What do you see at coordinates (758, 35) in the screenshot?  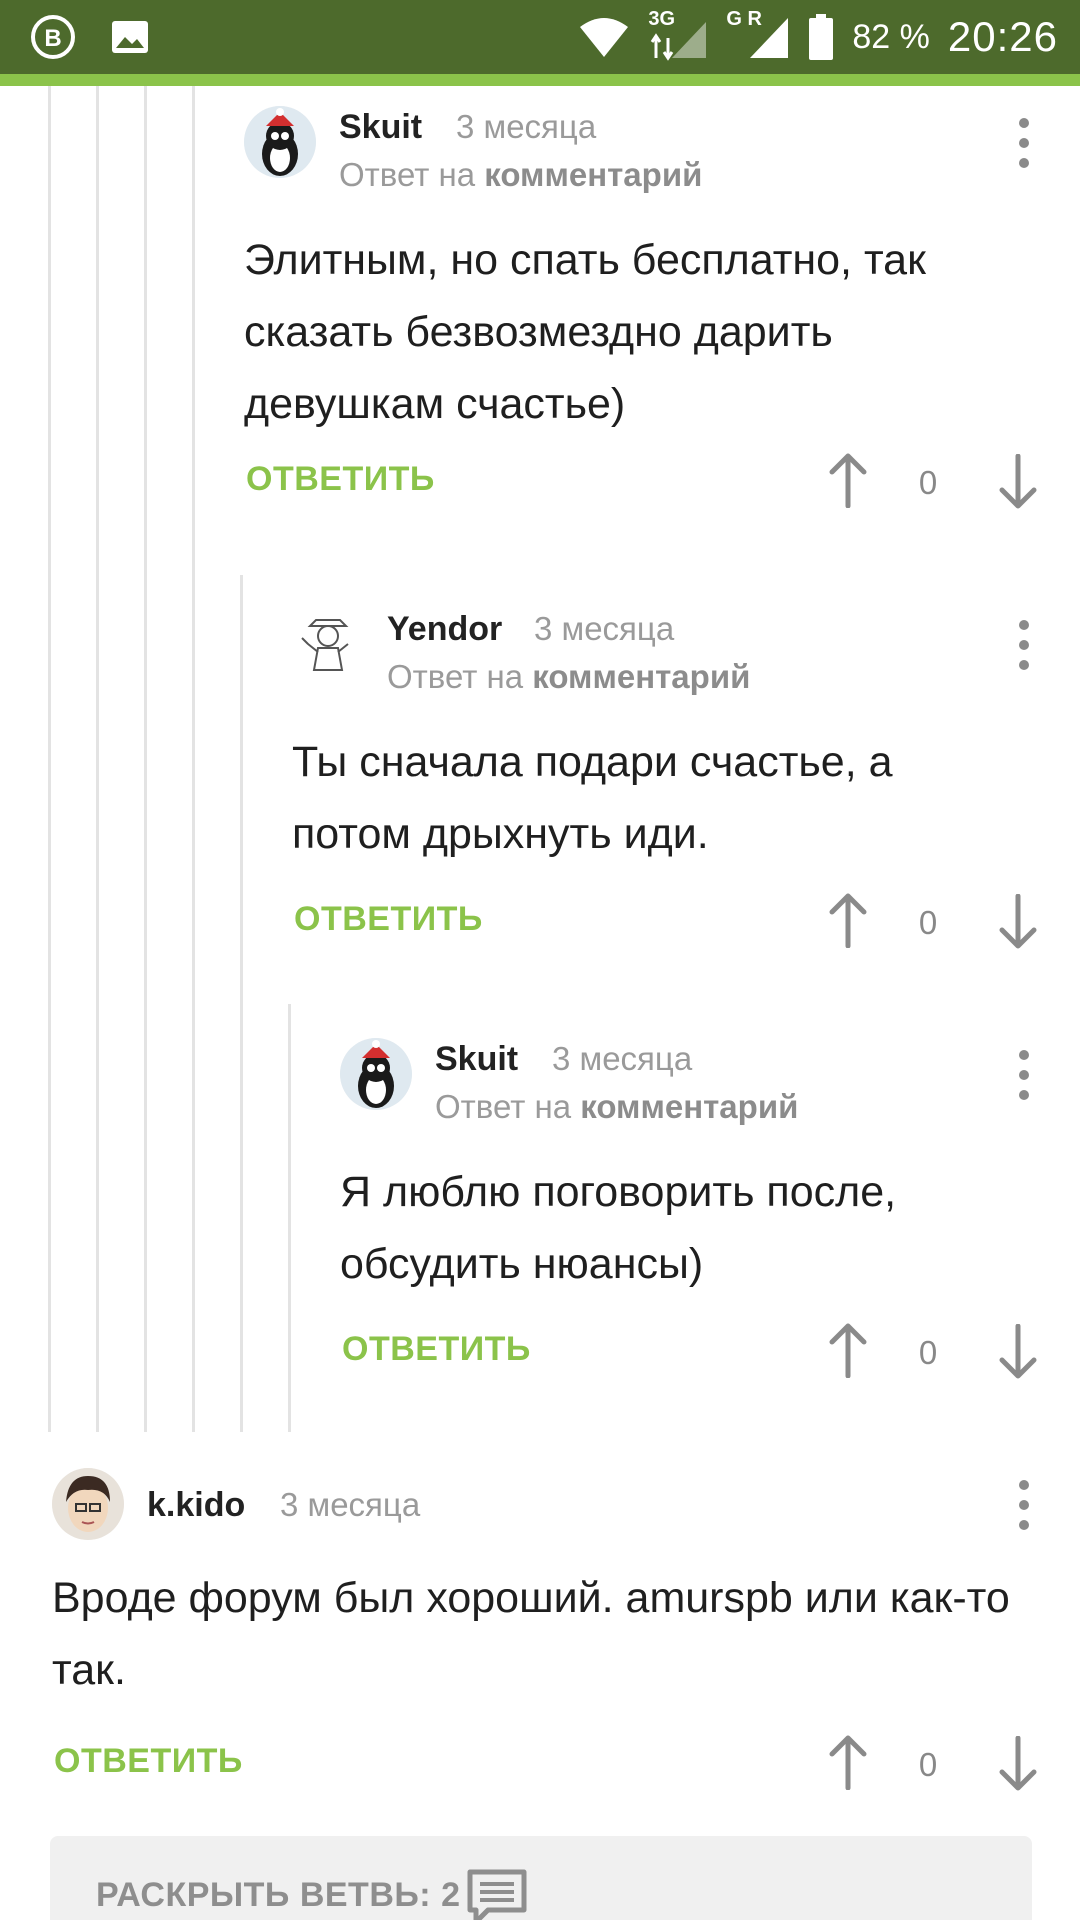 I see `signal-gr-icon: G R` at bounding box center [758, 35].